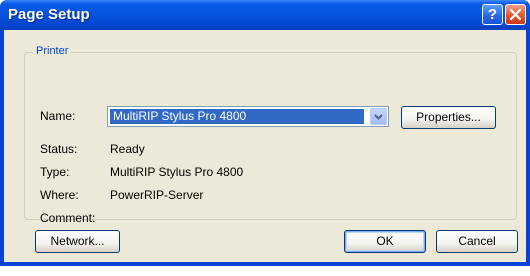 This screenshot has width=530, height=276. Describe the element at coordinates (477, 241) in the screenshot. I see `cancel-button: Cancel` at that location.